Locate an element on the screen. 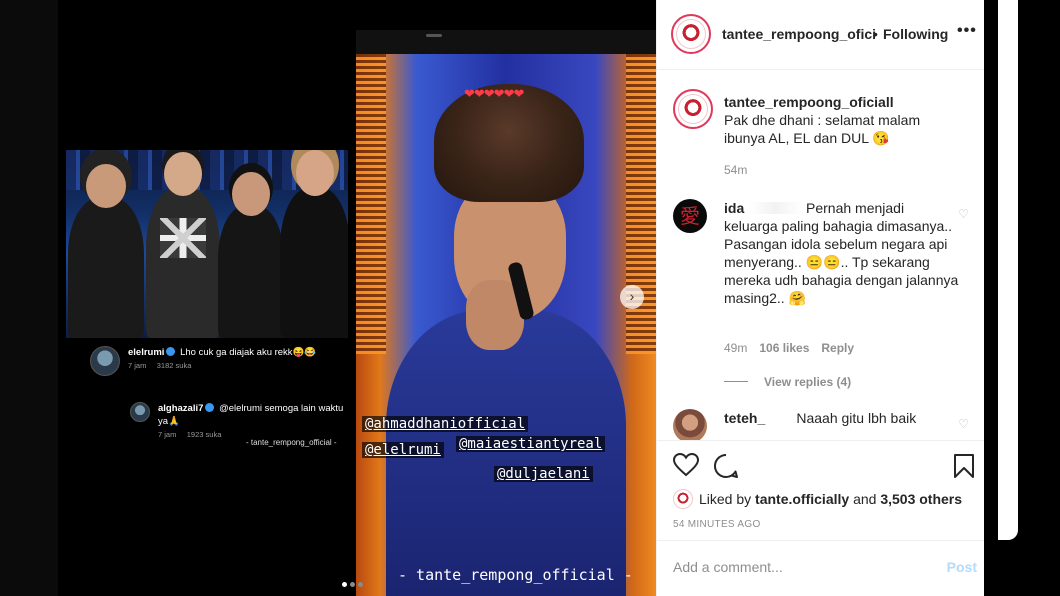 The height and width of the screenshot is (596, 1060). group-photo is located at coordinates (207, 244).